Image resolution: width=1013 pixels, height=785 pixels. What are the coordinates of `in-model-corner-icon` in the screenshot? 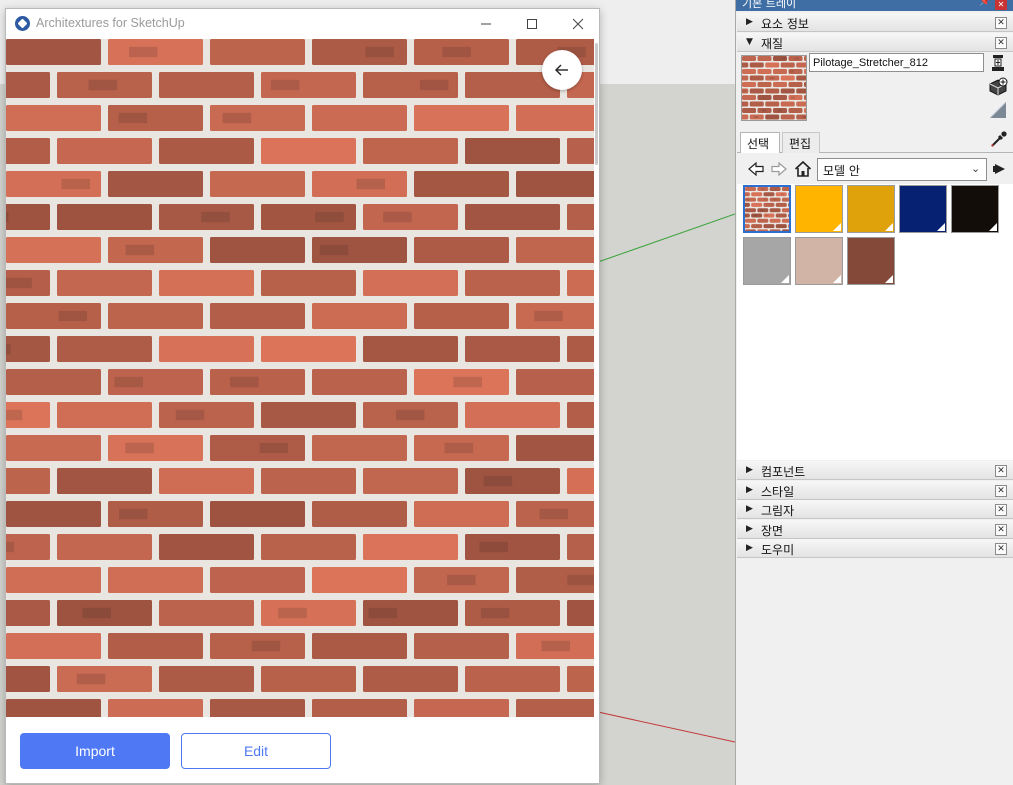 It's located at (837, 279).